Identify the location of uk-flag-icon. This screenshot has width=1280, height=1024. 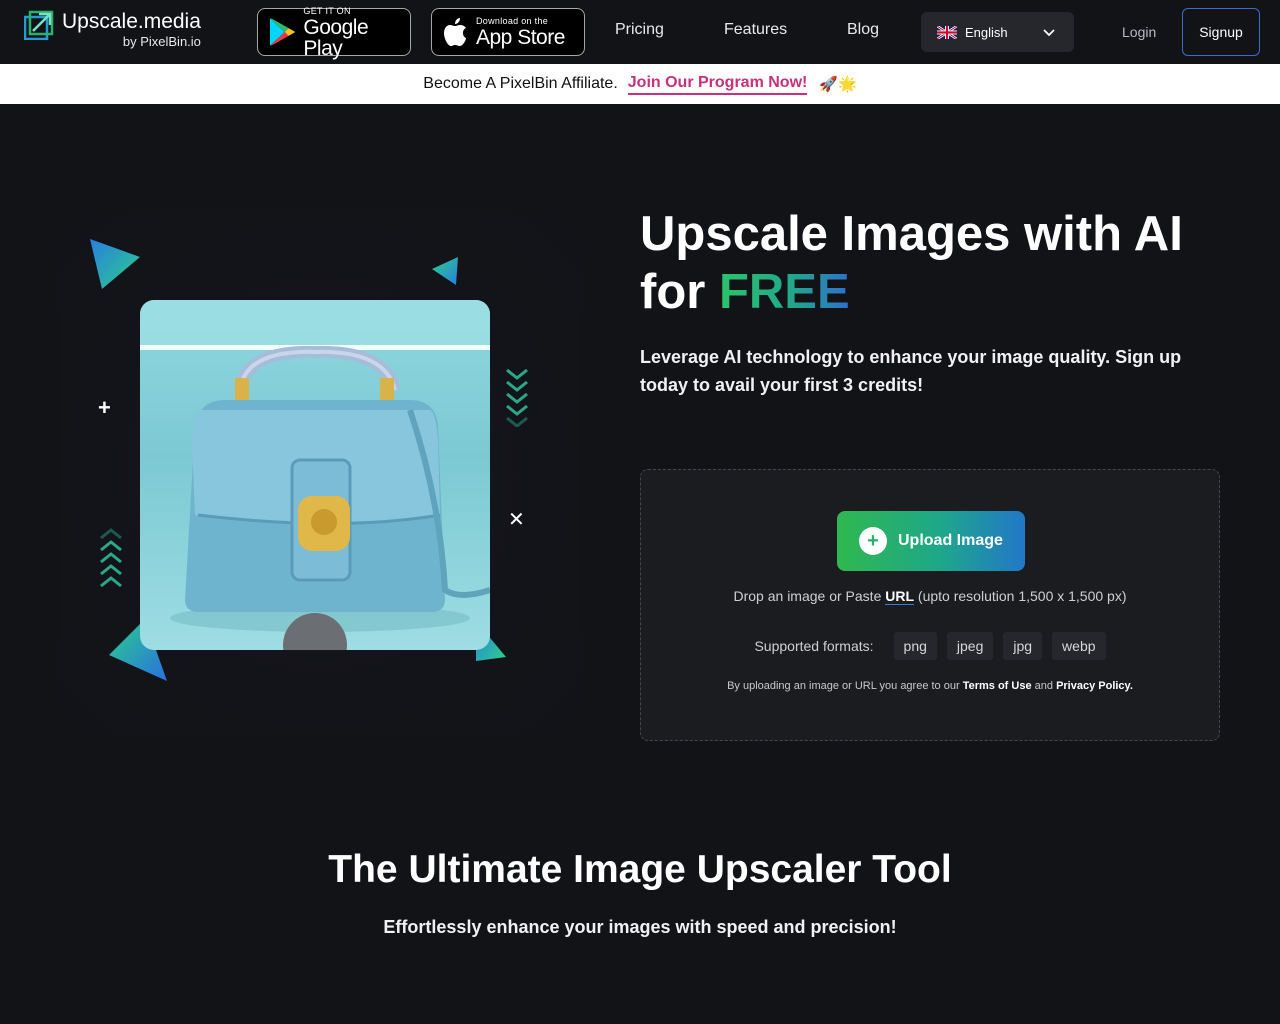
(947, 32).